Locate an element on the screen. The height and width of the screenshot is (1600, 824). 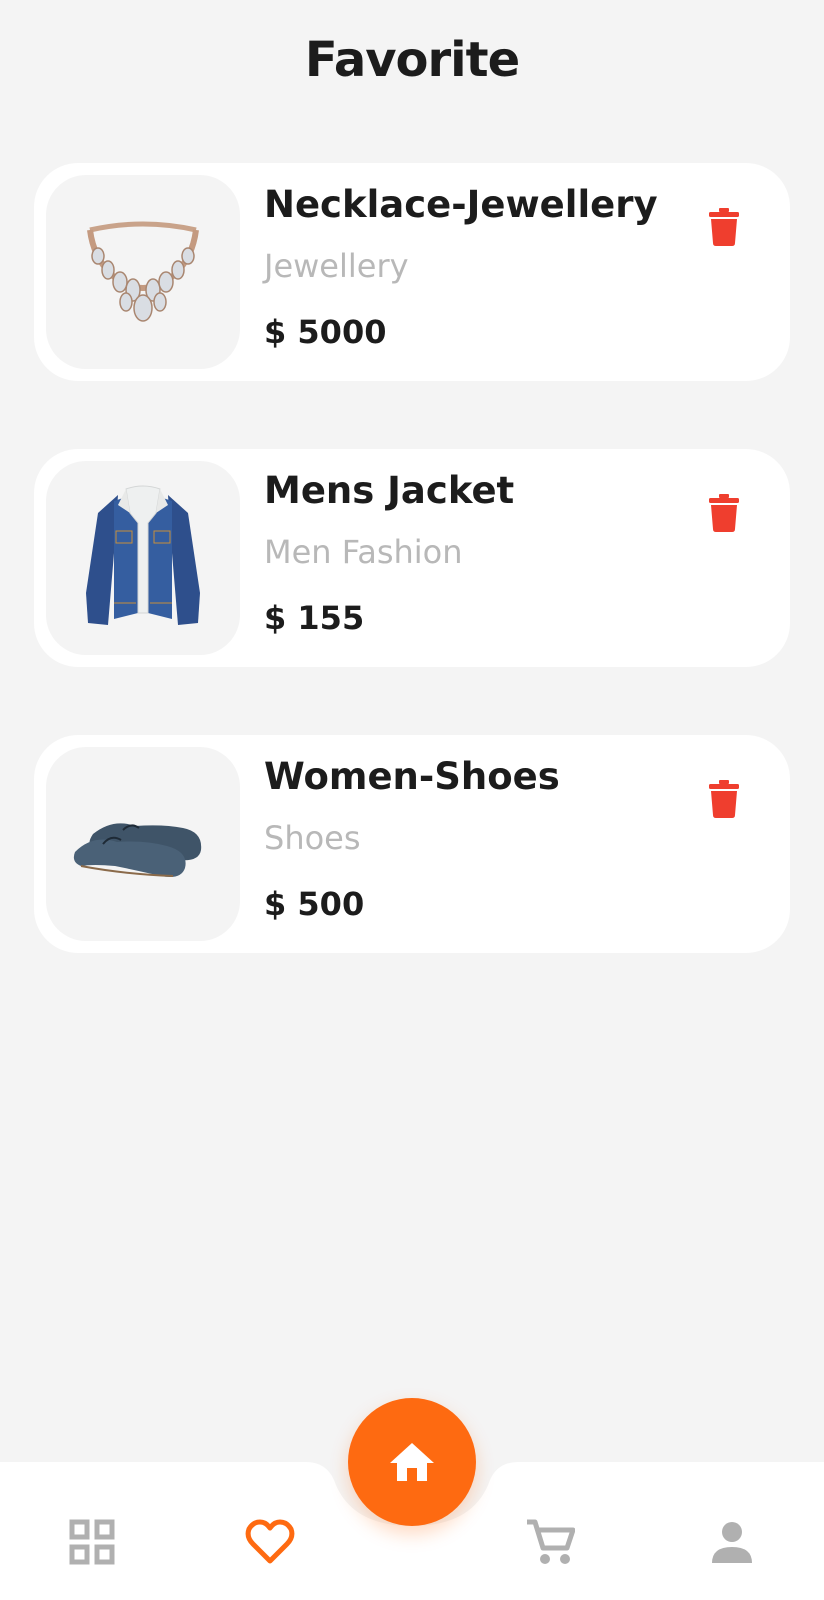
favorite-item-card: Women-Shoes Shoes $ 500 is located at coordinates (412, 844).